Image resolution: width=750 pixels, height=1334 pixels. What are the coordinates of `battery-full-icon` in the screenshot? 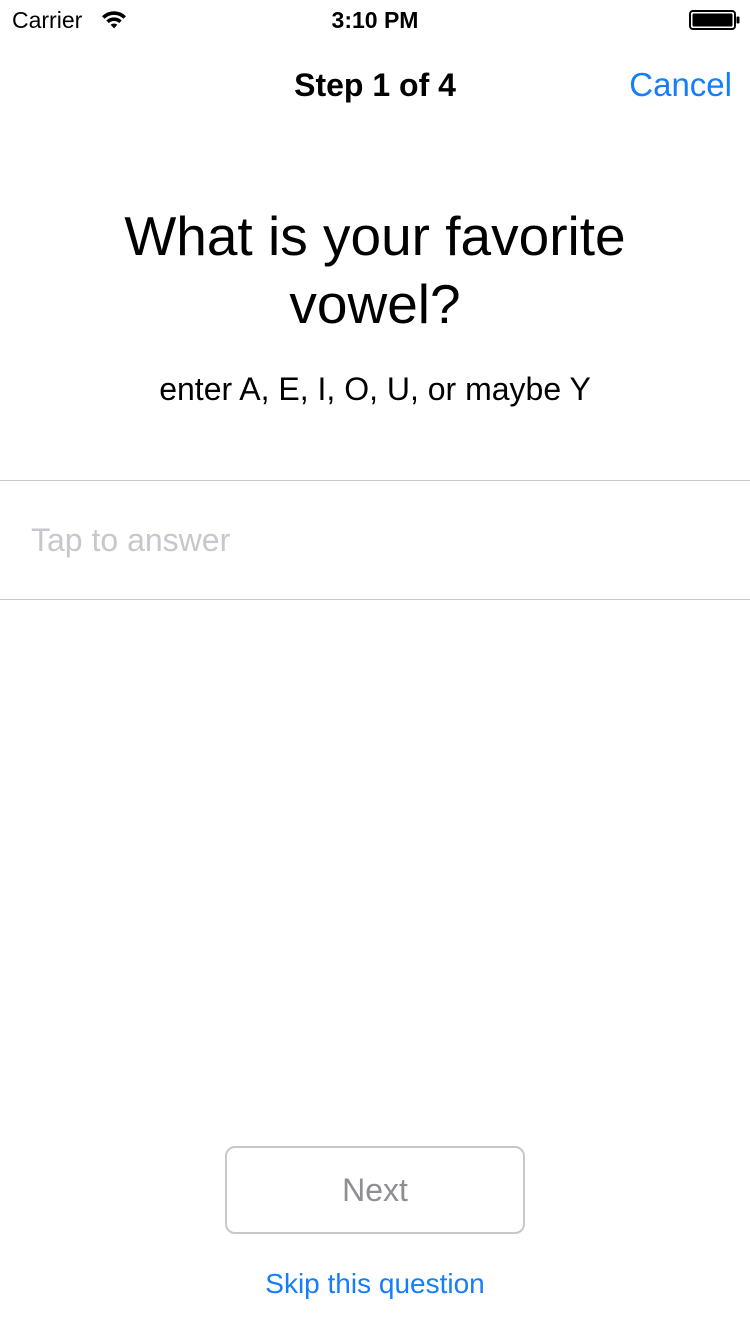 It's located at (715, 20).